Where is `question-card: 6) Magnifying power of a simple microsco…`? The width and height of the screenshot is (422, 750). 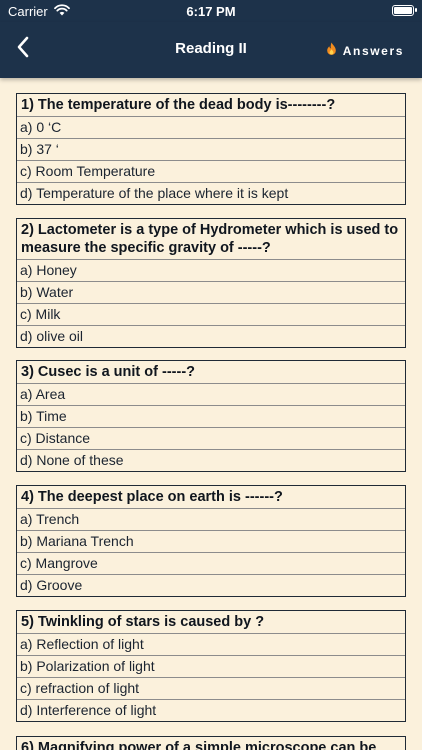
question-card: 6) Magnifying power of a simple microsco… is located at coordinates (211, 743).